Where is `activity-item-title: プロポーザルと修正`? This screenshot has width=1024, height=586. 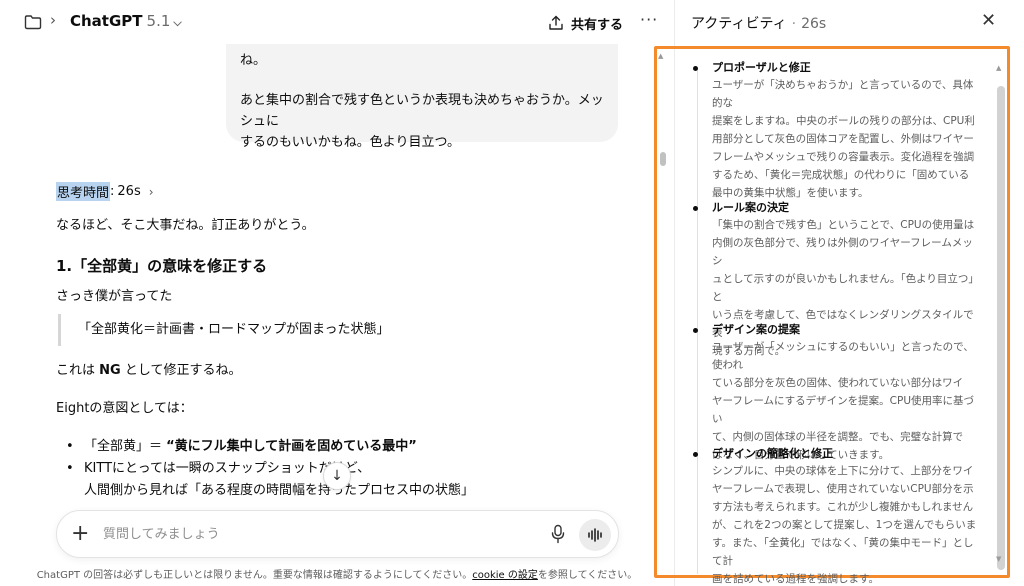 activity-item-title: プロポーザルと修正 is located at coordinates (761, 67).